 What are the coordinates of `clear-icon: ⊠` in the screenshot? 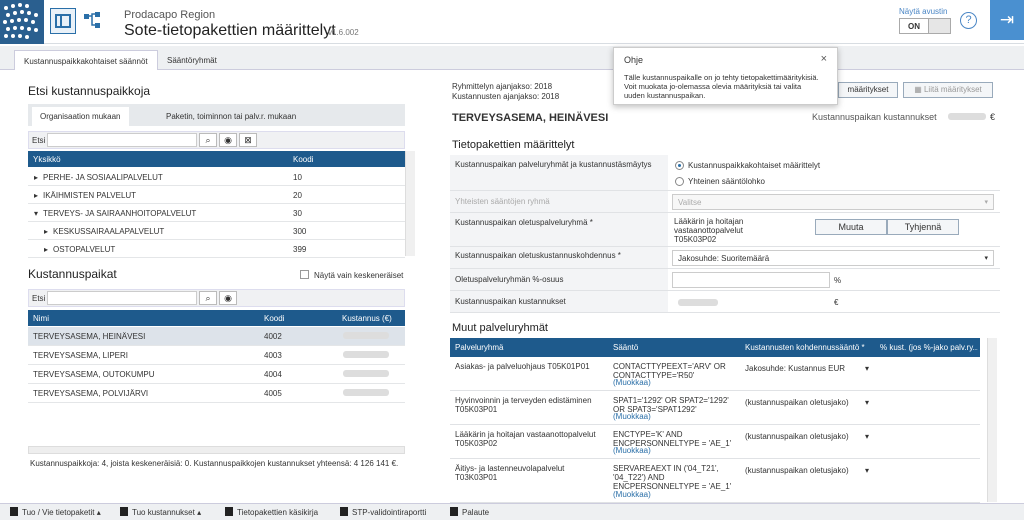 It's located at (248, 140).